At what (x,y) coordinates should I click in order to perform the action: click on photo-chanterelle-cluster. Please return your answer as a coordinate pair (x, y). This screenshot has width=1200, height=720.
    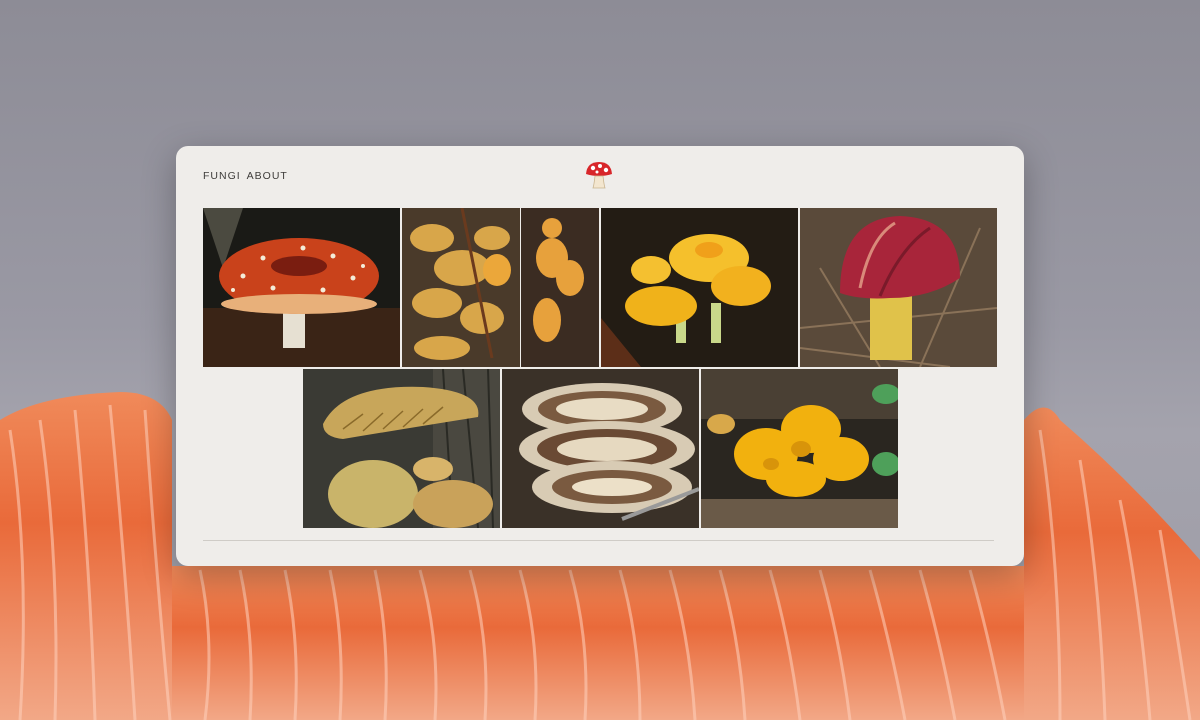
    Looking at the image, I should click on (500, 287).